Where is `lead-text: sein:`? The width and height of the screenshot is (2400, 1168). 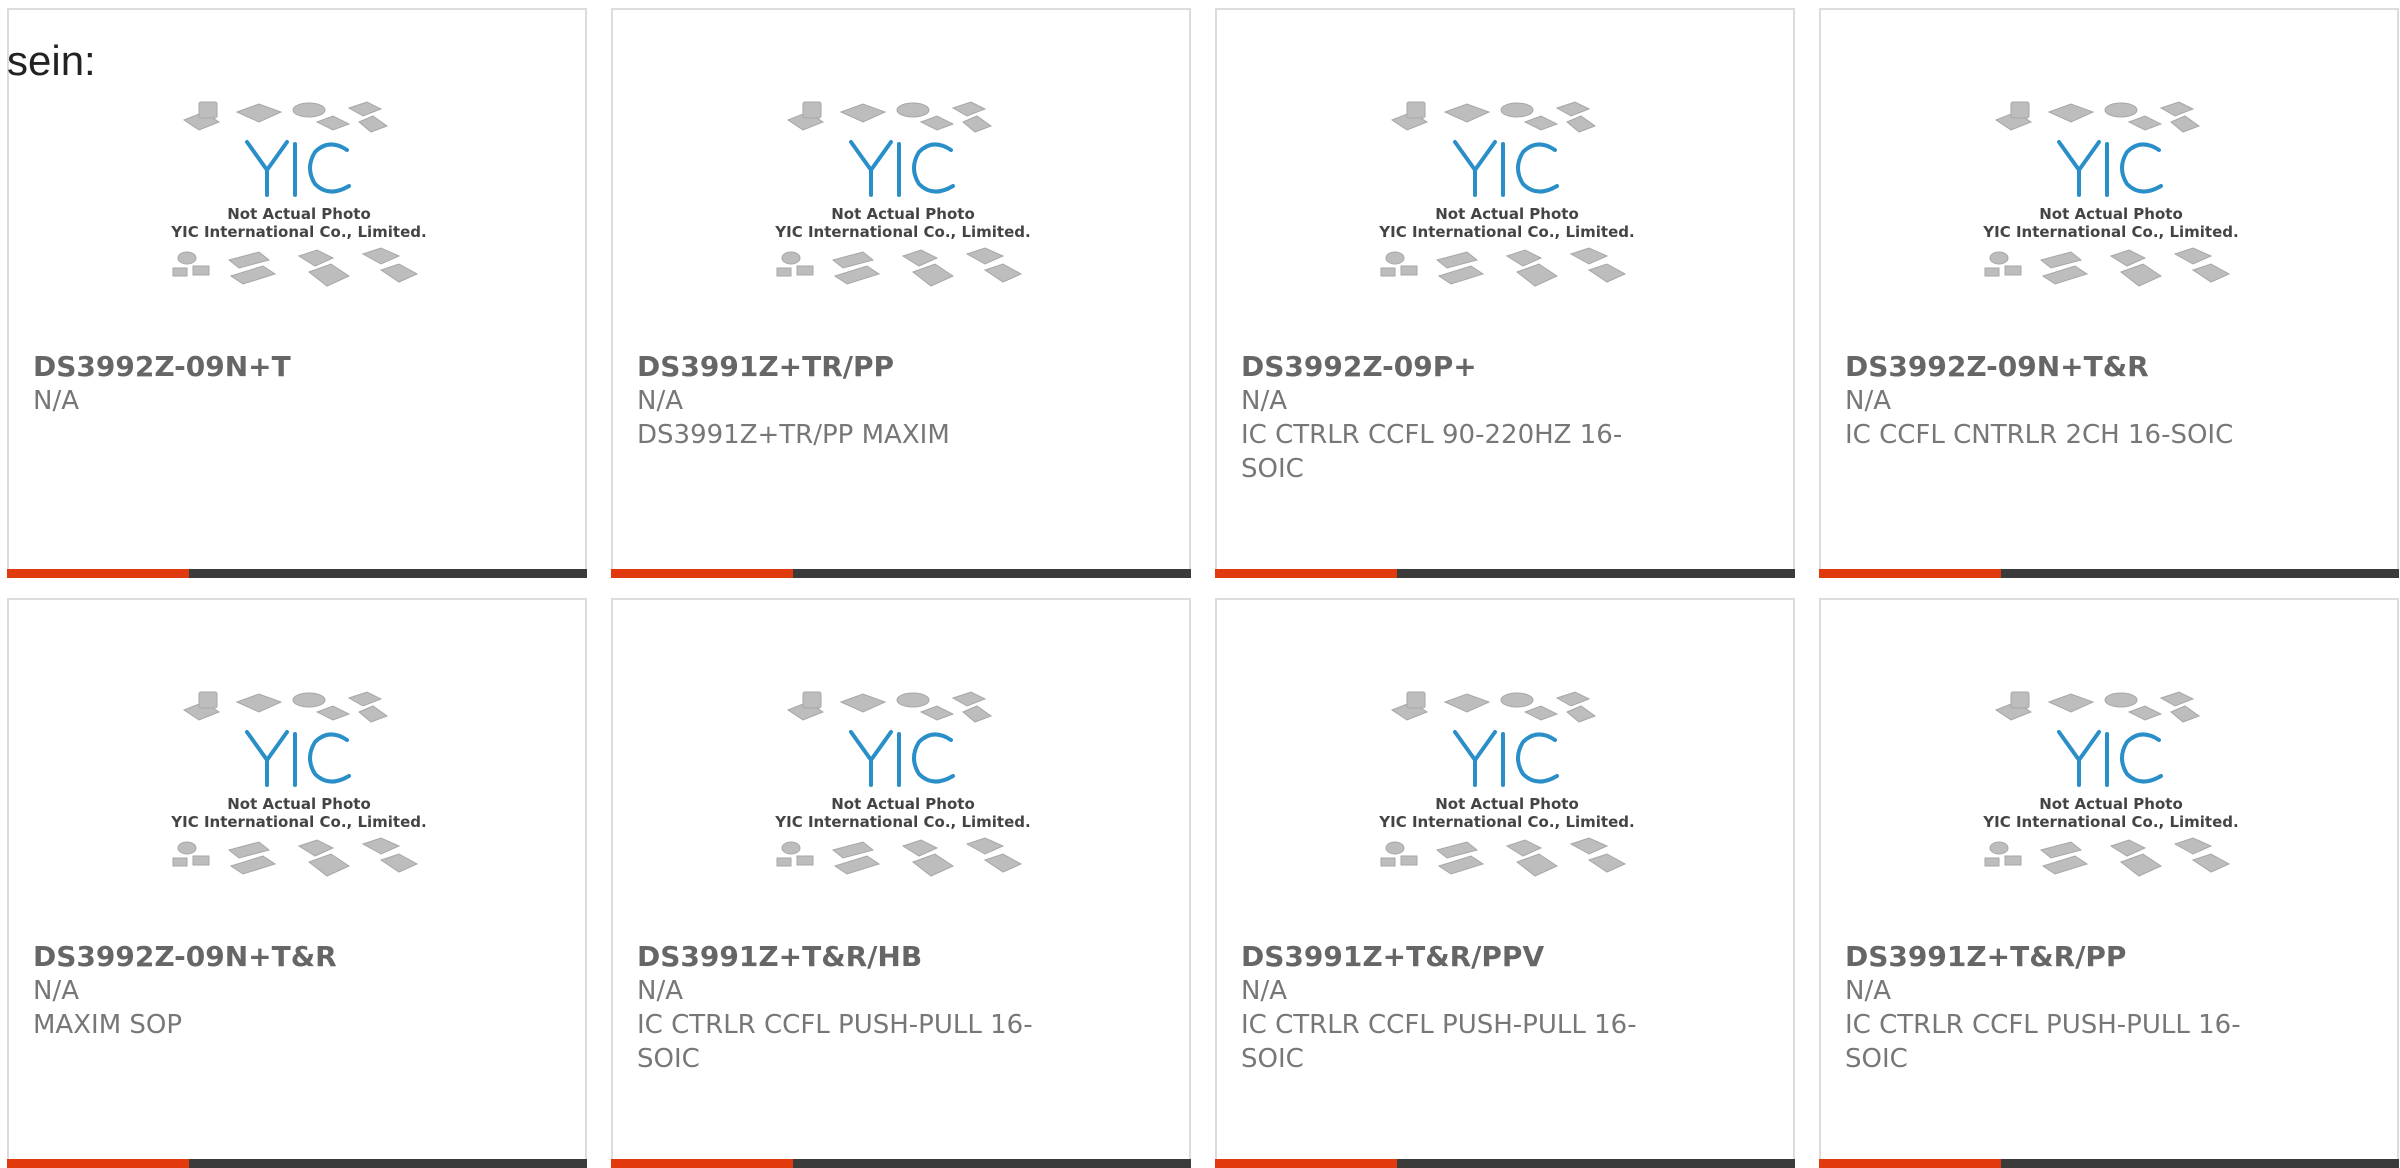 lead-text: sein: is located at coordinates (51, 60).